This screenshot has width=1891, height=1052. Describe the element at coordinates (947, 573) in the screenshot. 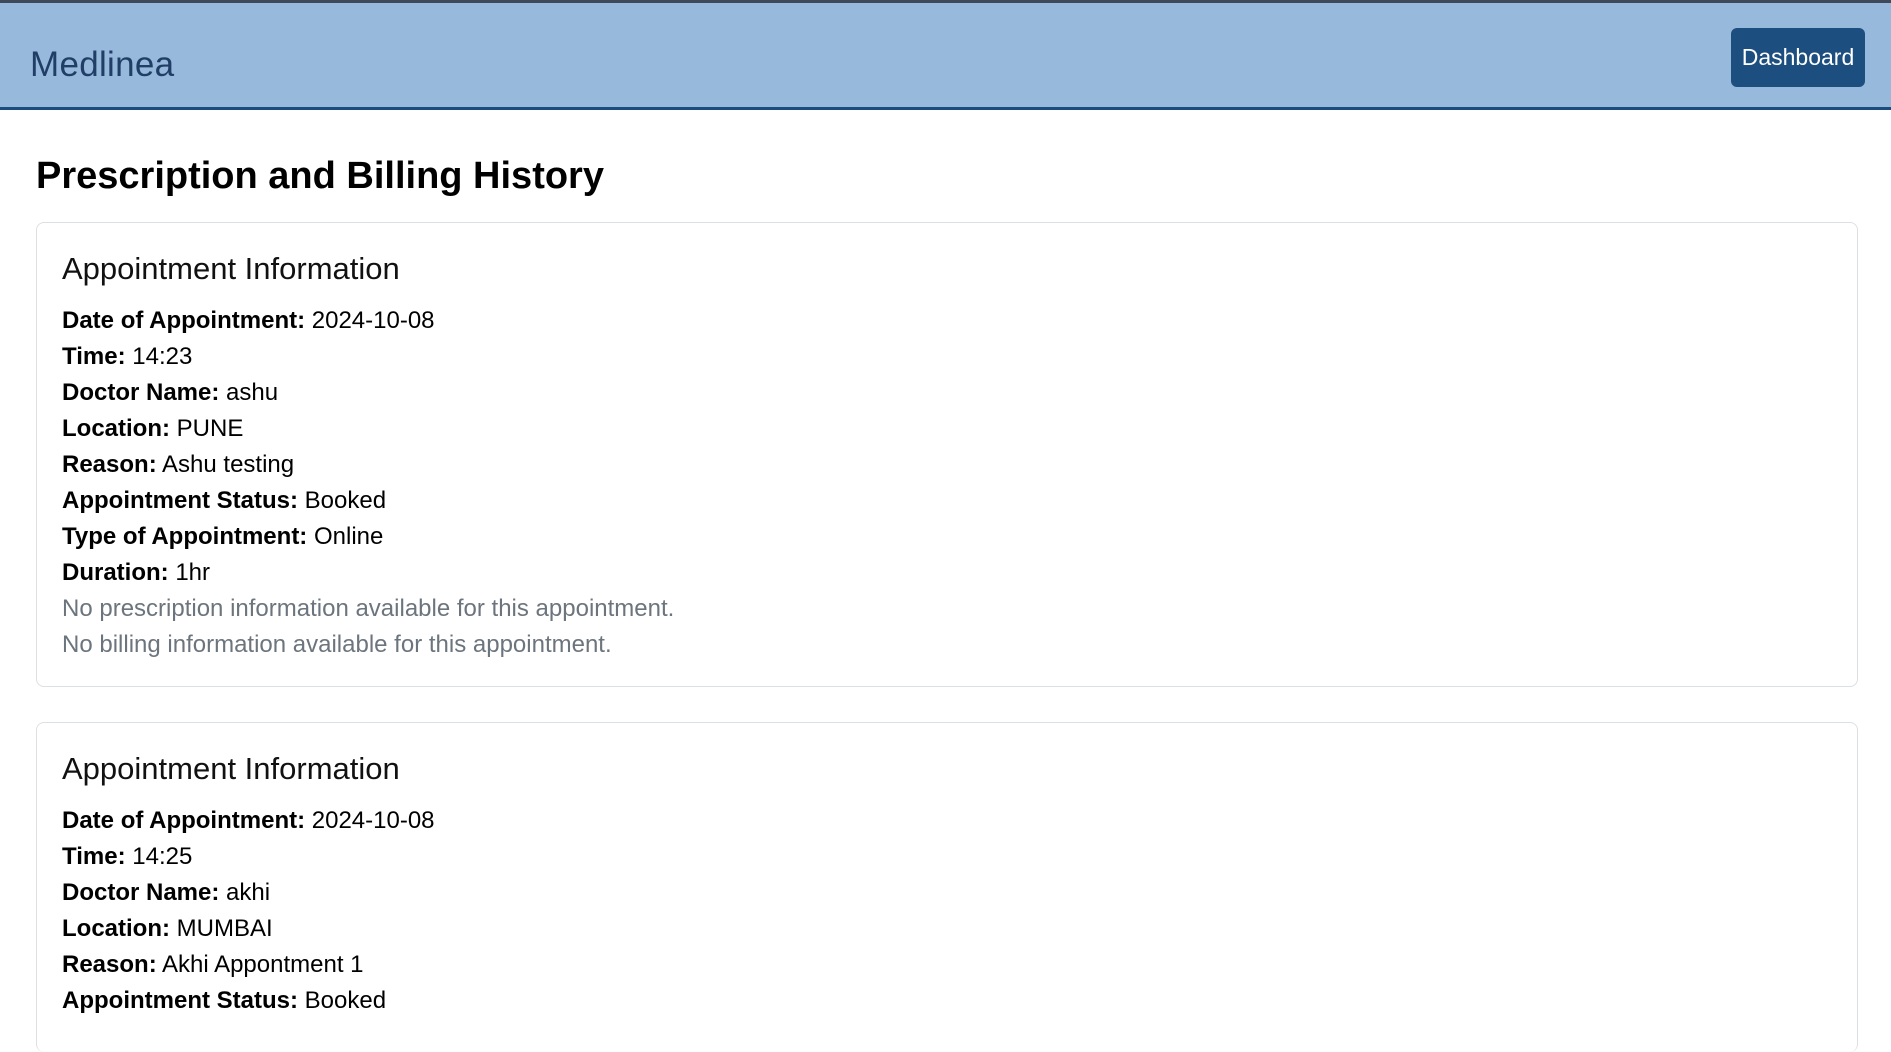

I see `duration-row: Duration: 1hr` at that location.